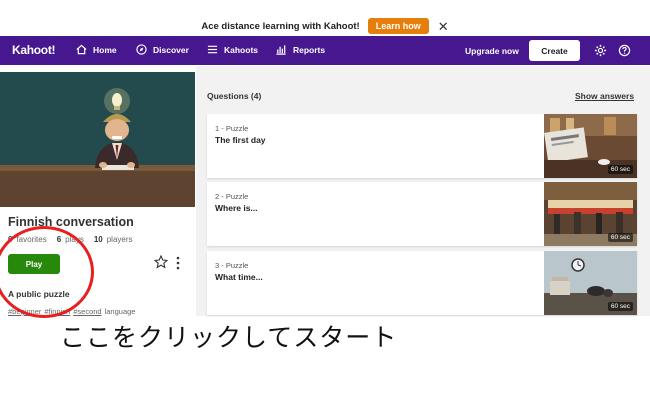 The height and width of the screenshot is (400, 650). What do you see at coordinates (178, 263) in the screenshot?
I see `more-options-icon` at bounding box center [178, 263].